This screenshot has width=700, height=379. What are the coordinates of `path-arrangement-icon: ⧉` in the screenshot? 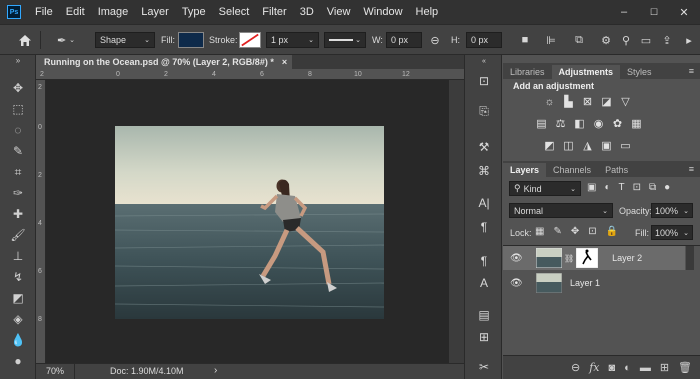 It's located at (579, 40).